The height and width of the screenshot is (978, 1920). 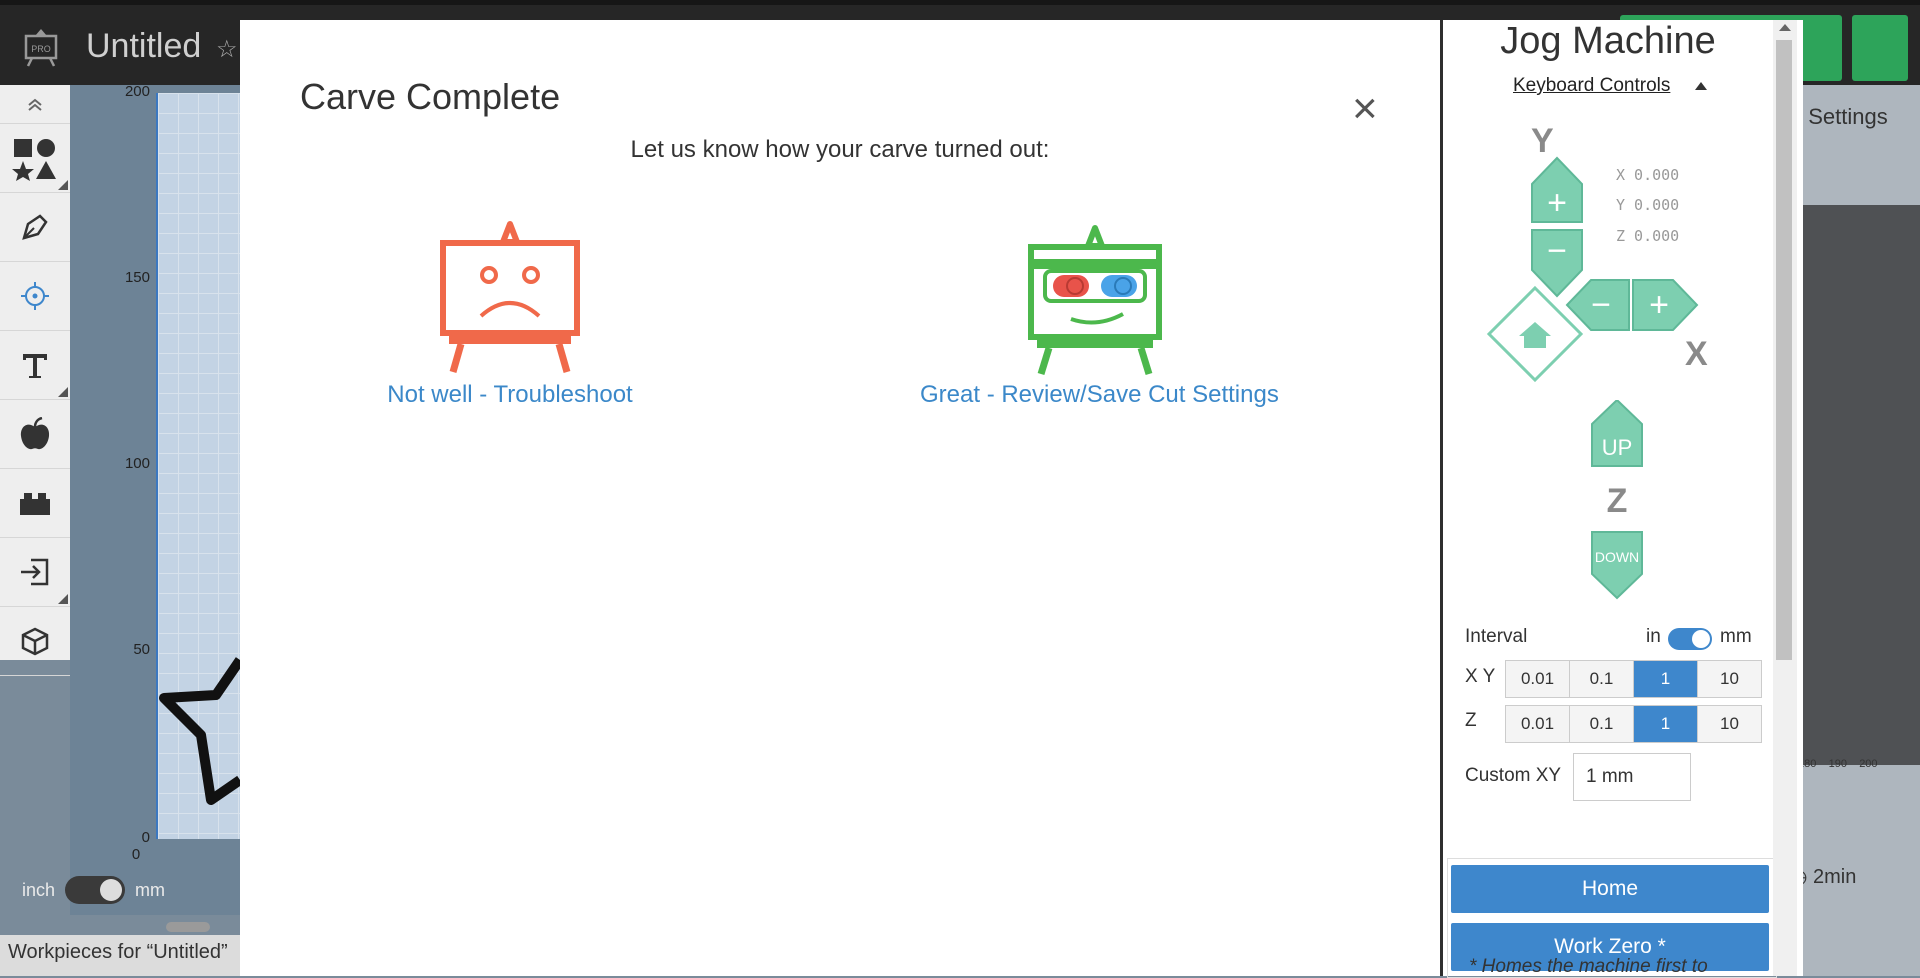 I want to click on modal-title: Carve Complete, so click(x=430, y=96).